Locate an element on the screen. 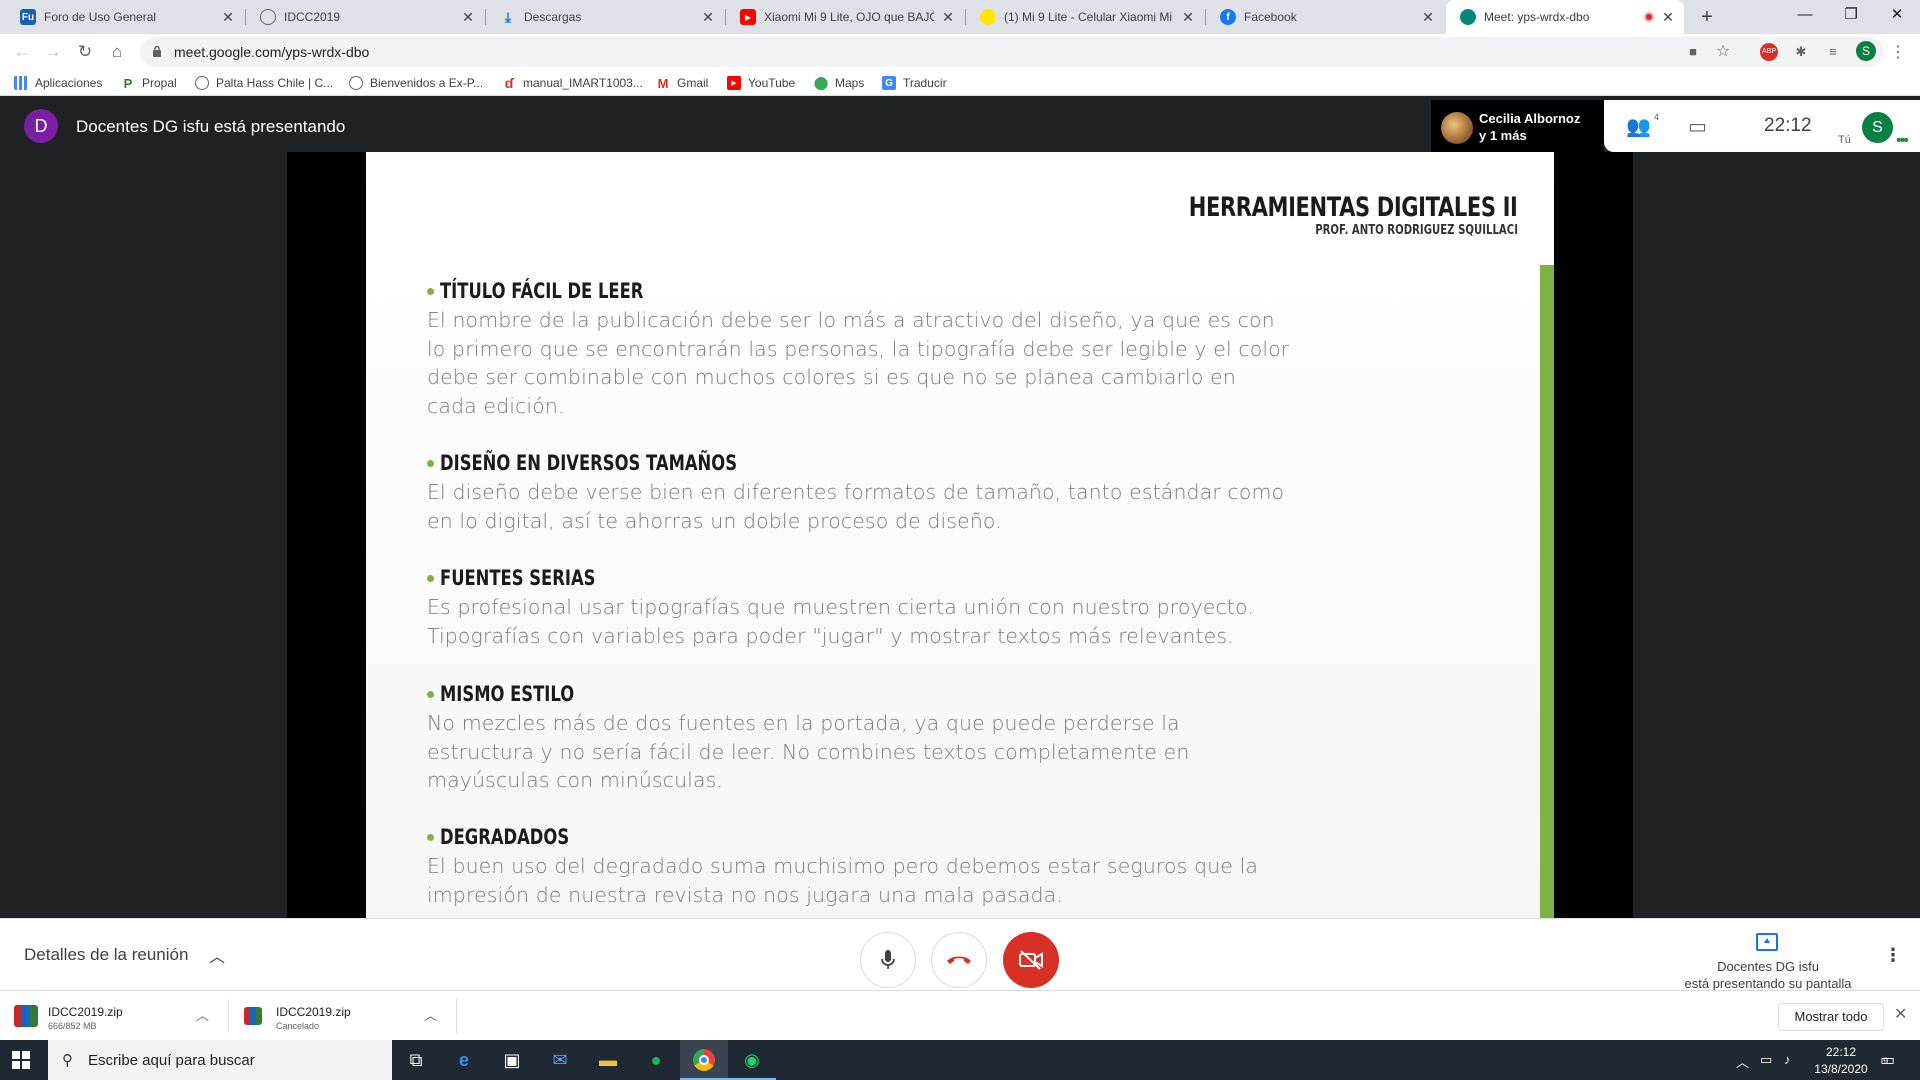 The height and width of the screenshot is (1080, 1920). microphone-icon is located at coordinates (888, 959).